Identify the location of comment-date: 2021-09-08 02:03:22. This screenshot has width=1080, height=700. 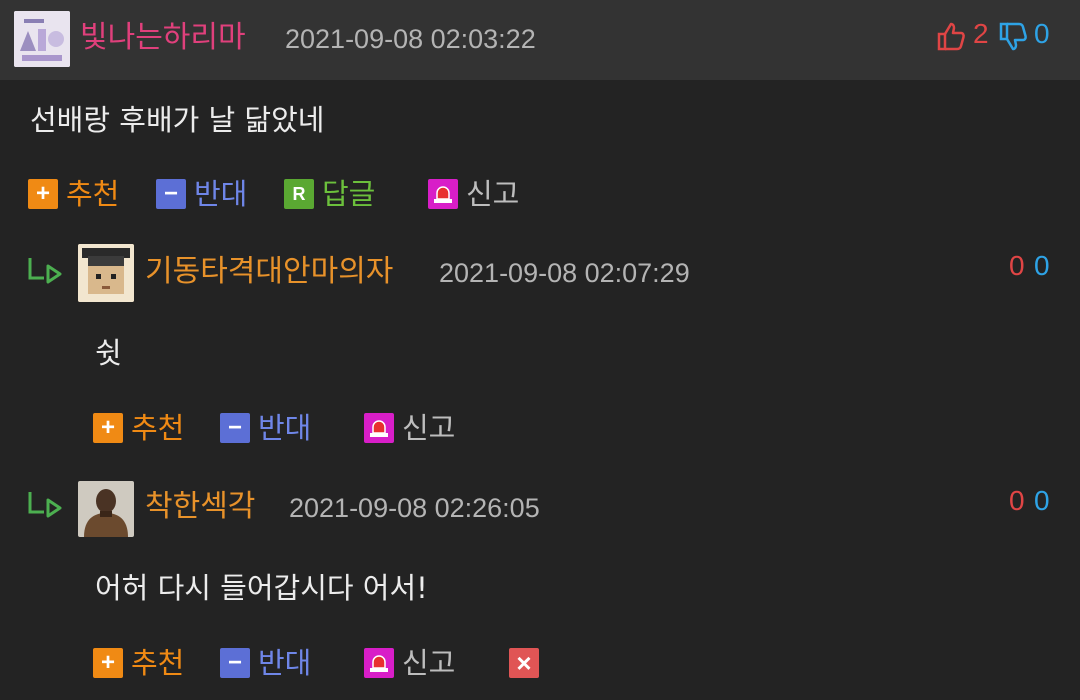
(410, 39).